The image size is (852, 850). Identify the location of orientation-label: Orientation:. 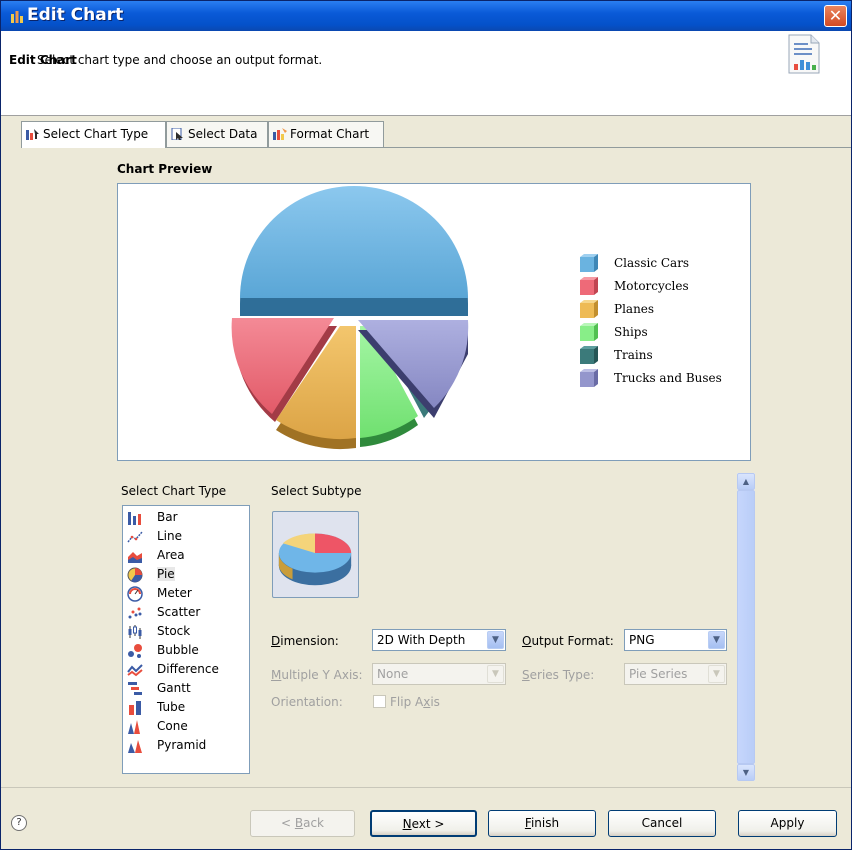
(307, 702).